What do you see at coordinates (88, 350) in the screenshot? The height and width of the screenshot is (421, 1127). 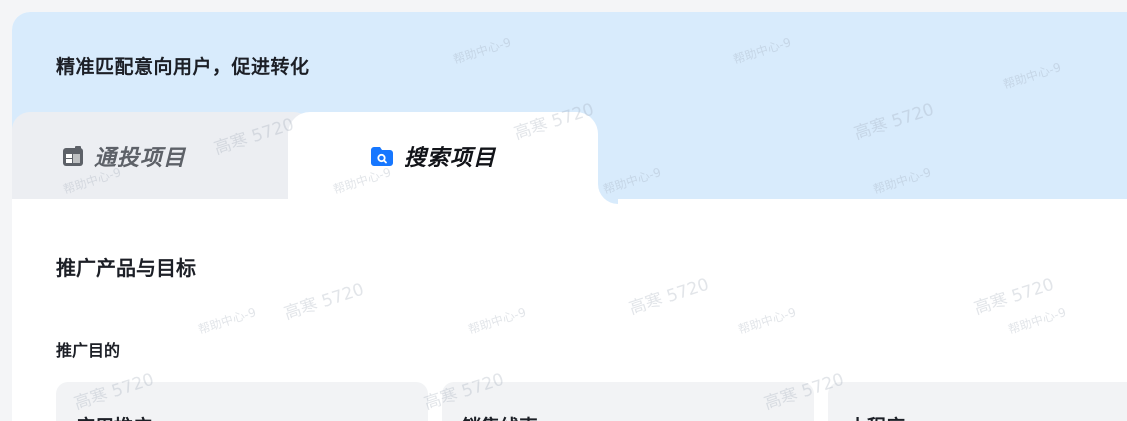 I see `purpose-label: 推广目的` at bounding box center [88, 350].